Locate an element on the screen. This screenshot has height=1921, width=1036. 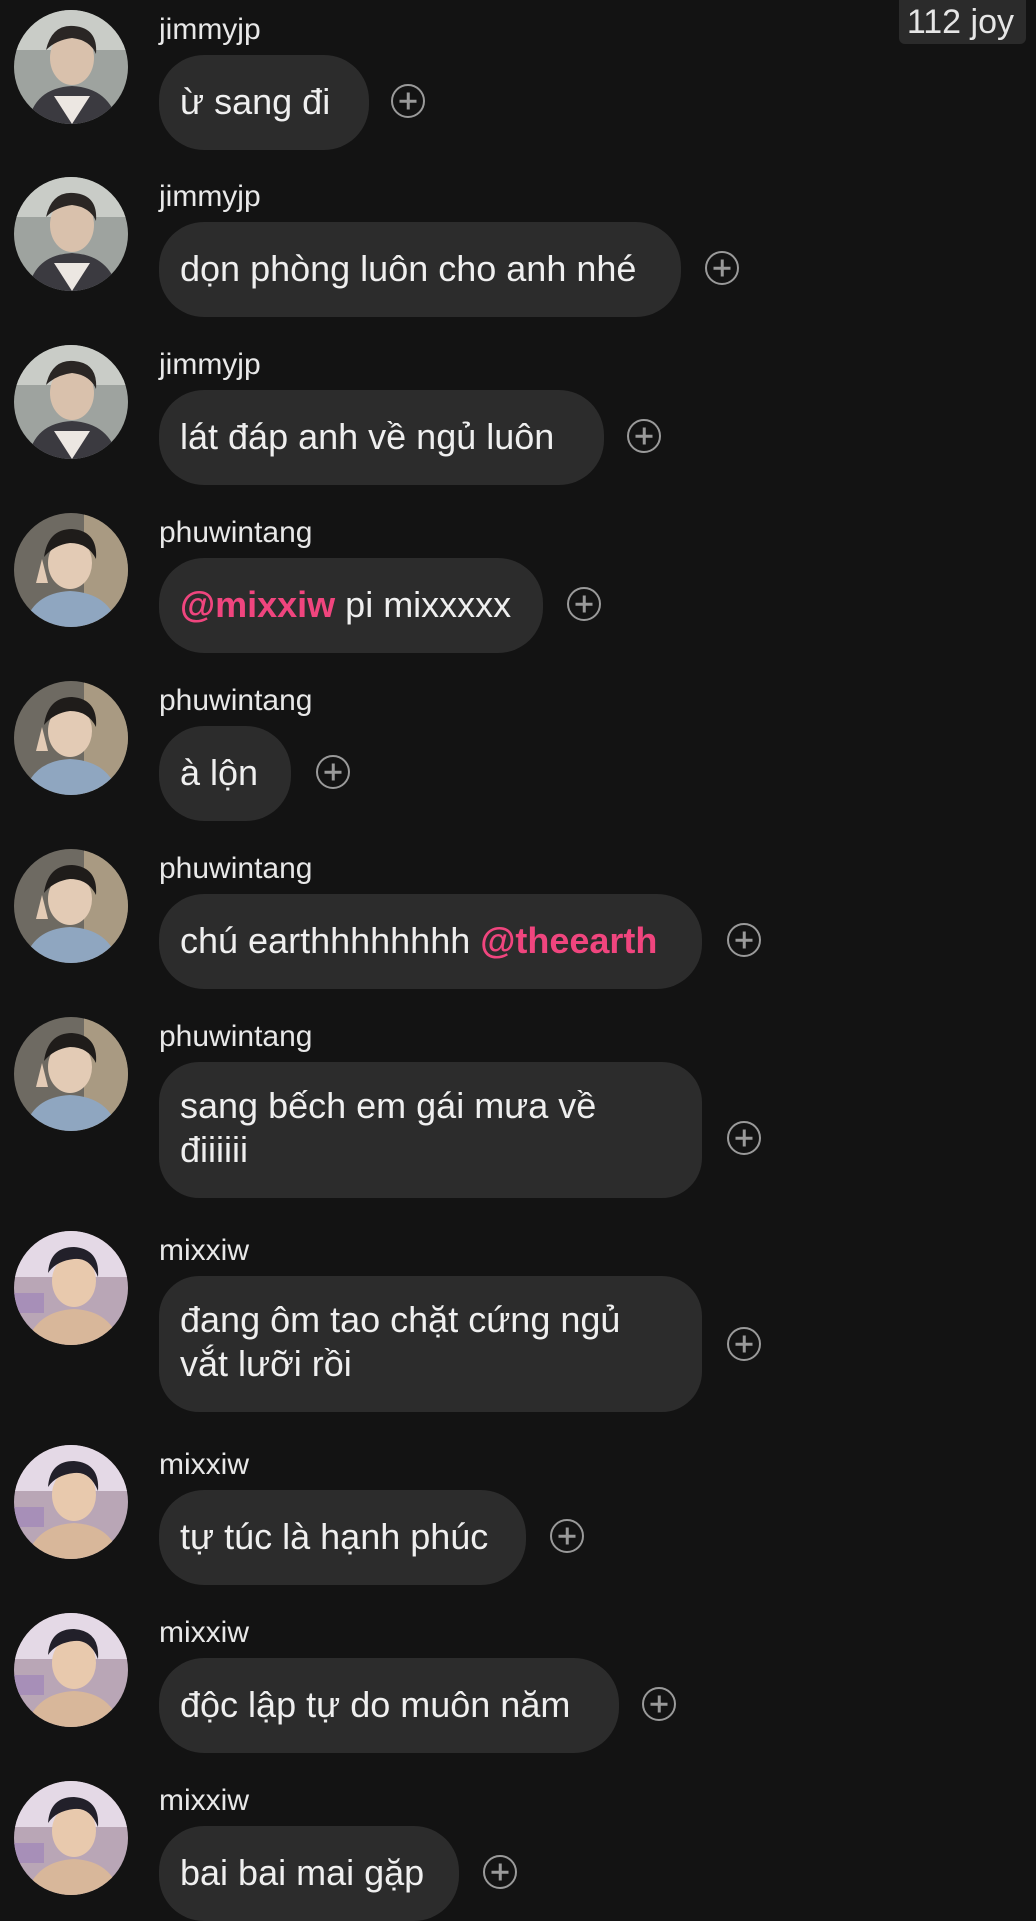
message-bubble: @mixxiw pi mixxxxx is located at coordinates (351, 605).